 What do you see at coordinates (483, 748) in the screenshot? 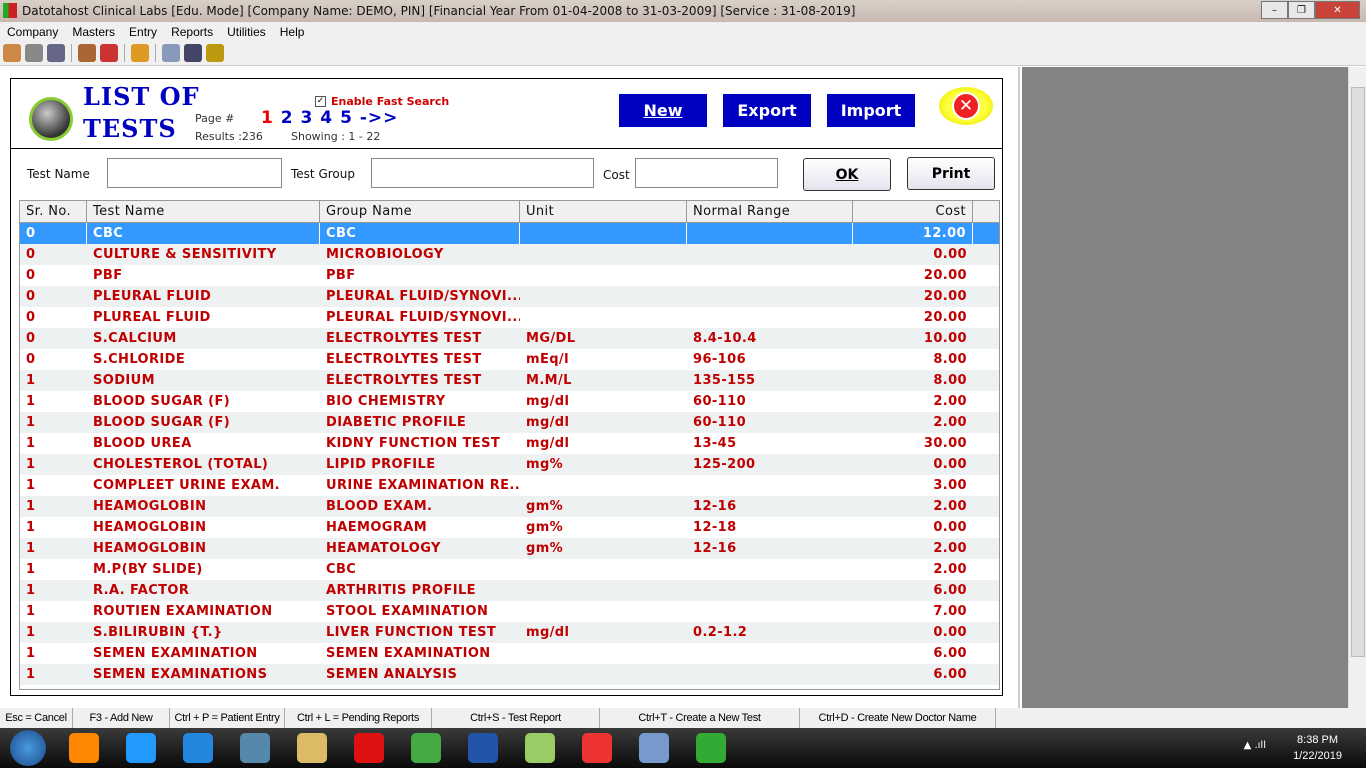
I see `taskbar-word` at bounding box center [483, 748].